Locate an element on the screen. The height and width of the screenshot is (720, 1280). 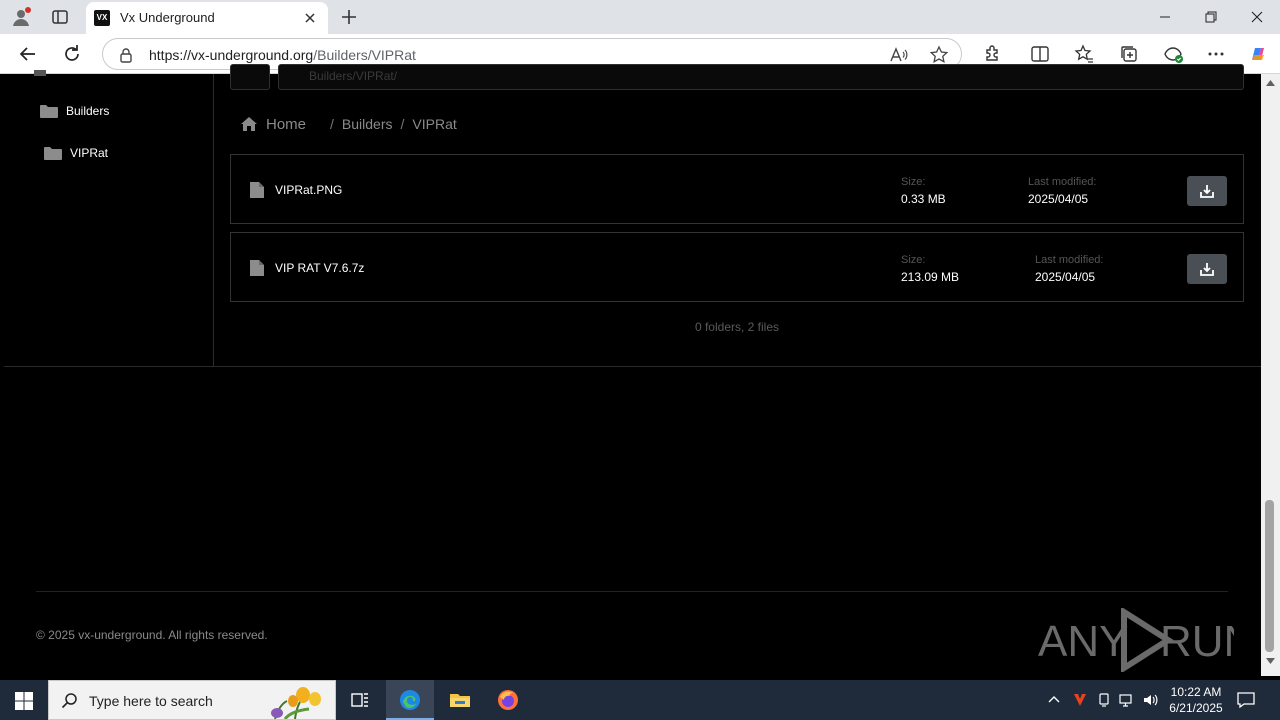
profile-icon is located at coordinates (21, 17).